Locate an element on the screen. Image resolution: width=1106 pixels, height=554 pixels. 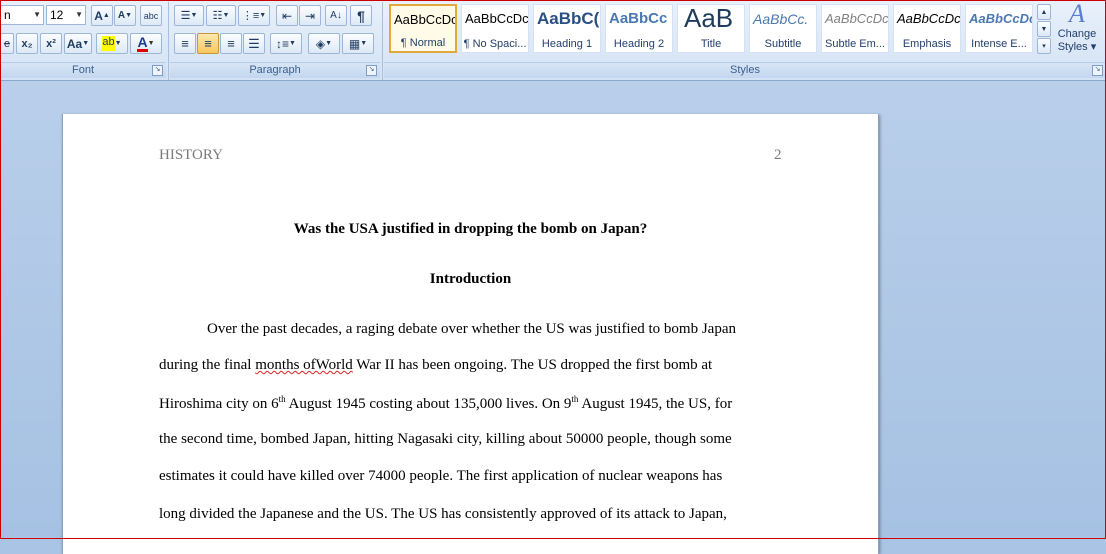
gallery-scroll-down: ▼ is located at coordinates (1044, 29).